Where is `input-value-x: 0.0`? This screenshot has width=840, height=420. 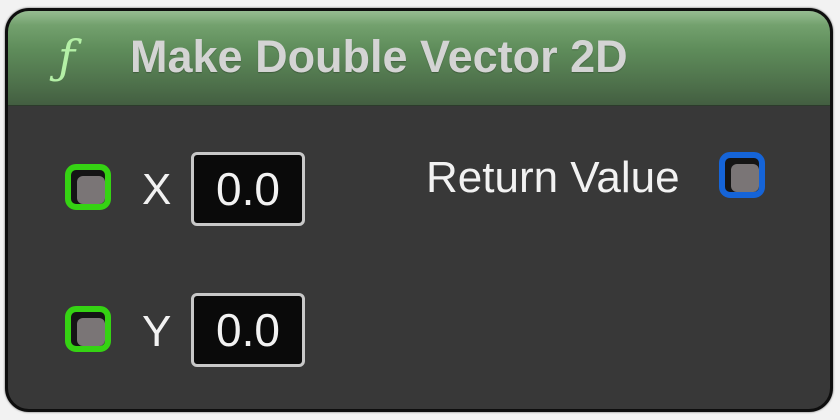 input-value-x: 0.0 is located at coordinates (248, 189).